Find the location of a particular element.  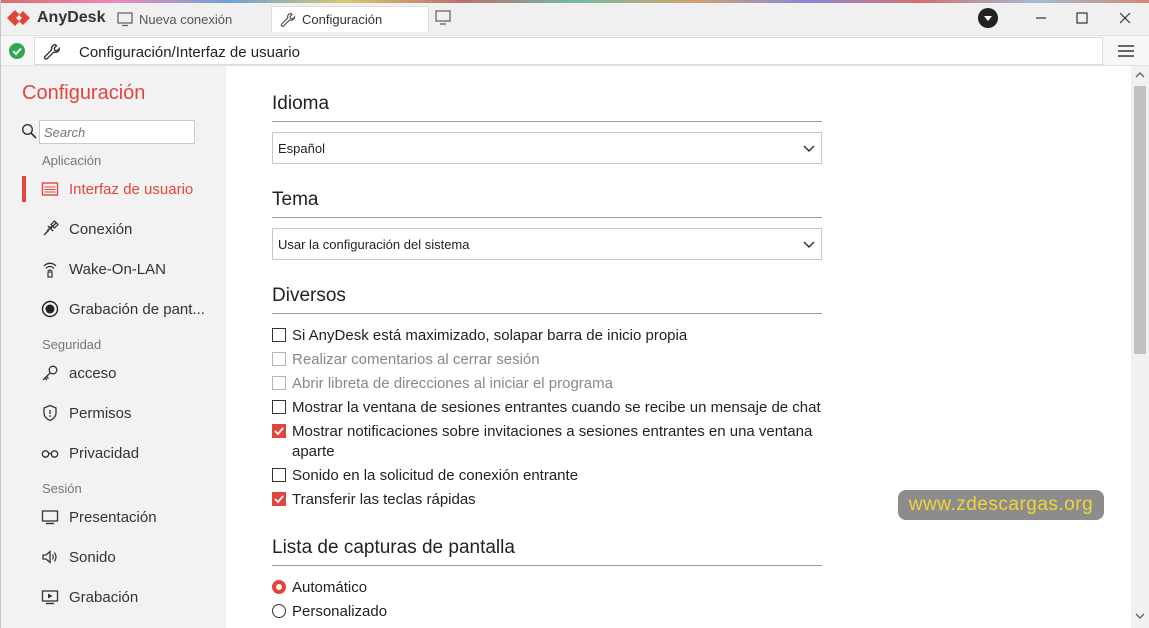

sidebar-item-wake-on-lan: Wake-On-LAN is located at coordinates (113, 269).